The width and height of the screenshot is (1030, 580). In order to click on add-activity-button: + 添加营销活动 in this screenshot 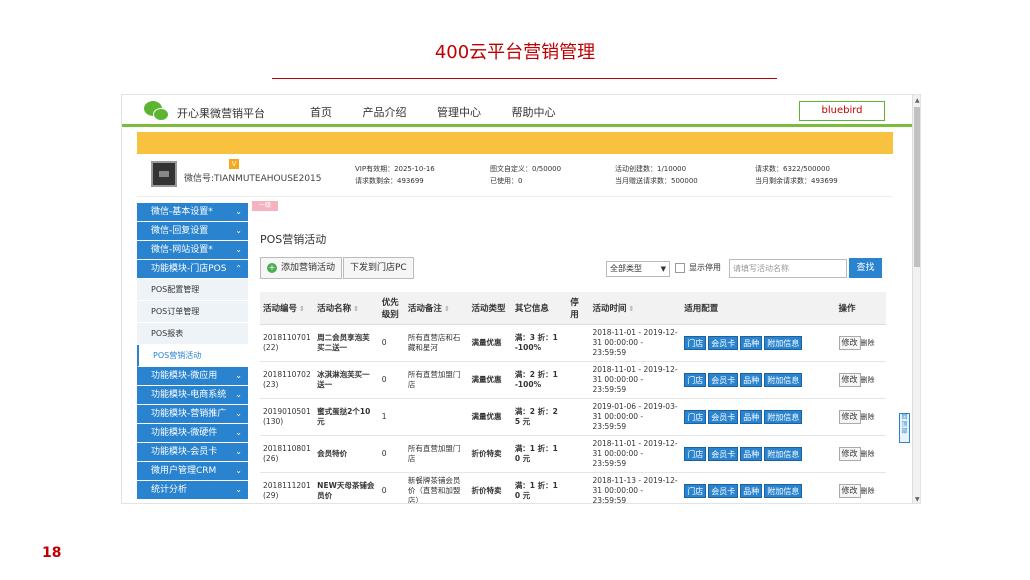, I will do `click(301, 268)`.